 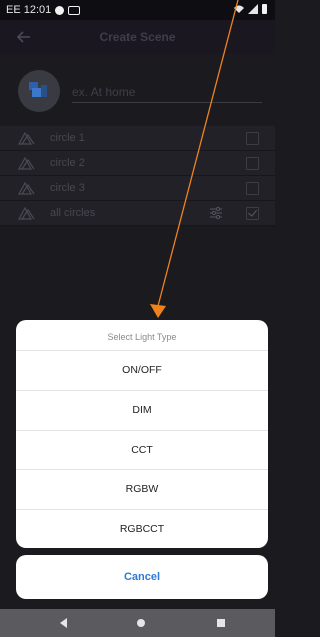 What do you see at coordinates (142, 577) in the screenshot?
I see `cancel-button: Cancel` at bounding box center [142, 577].